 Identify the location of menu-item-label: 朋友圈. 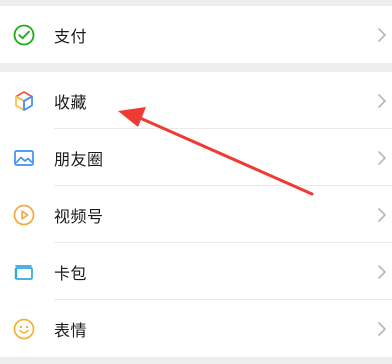
(79, 159).